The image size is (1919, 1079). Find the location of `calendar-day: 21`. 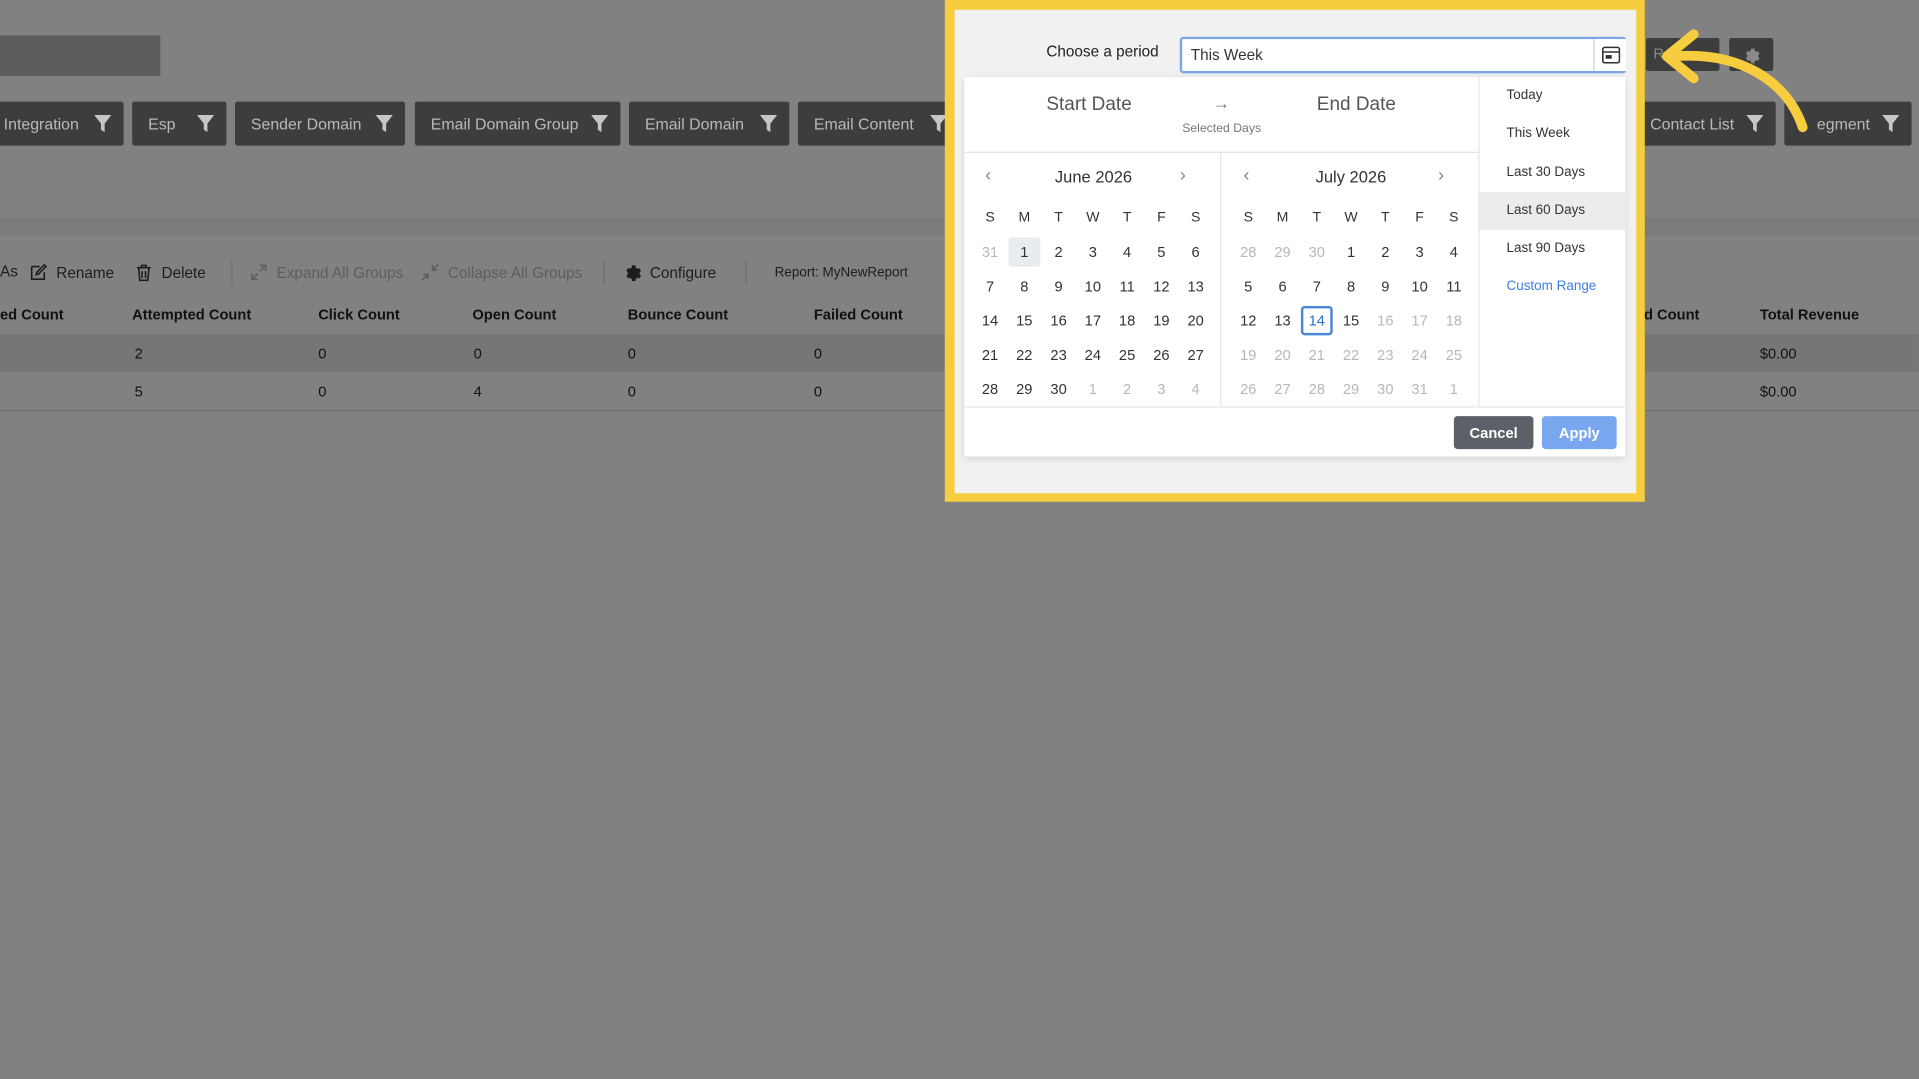

calendar-day: 21 is located at coordinates (990, 354).